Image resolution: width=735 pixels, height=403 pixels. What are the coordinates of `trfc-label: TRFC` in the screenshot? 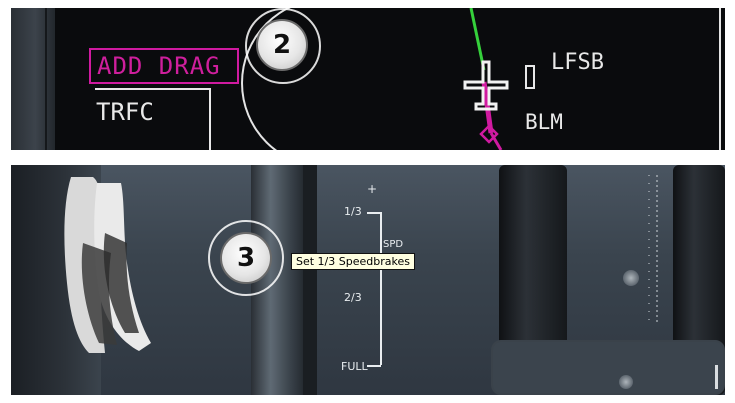 It's located at (125, 112).